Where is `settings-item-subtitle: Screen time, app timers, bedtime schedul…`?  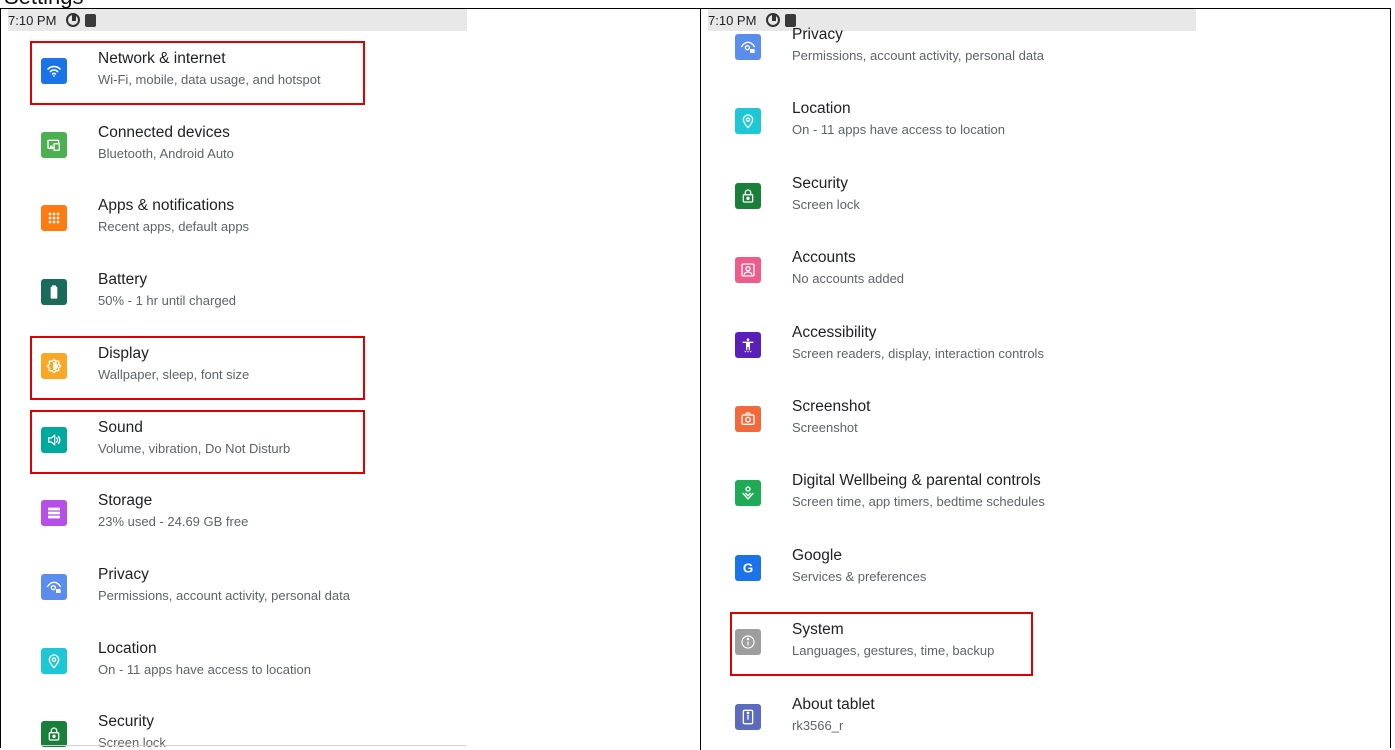
settings-item-subtitle: Screen time, app timers, bedtime schedul… is located at coordinates (918, 502).